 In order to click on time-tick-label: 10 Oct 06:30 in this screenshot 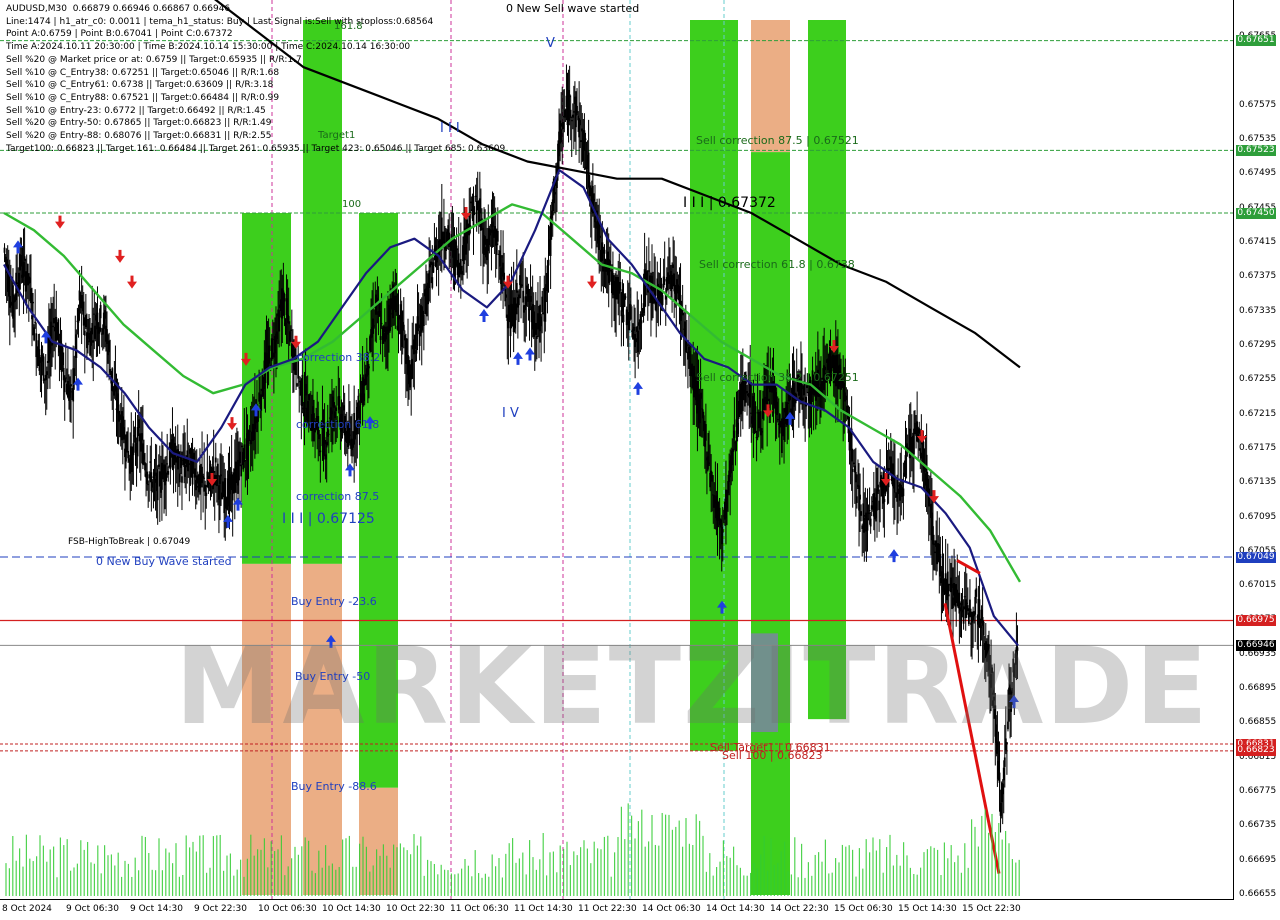, I will do `click(287, 909)`.